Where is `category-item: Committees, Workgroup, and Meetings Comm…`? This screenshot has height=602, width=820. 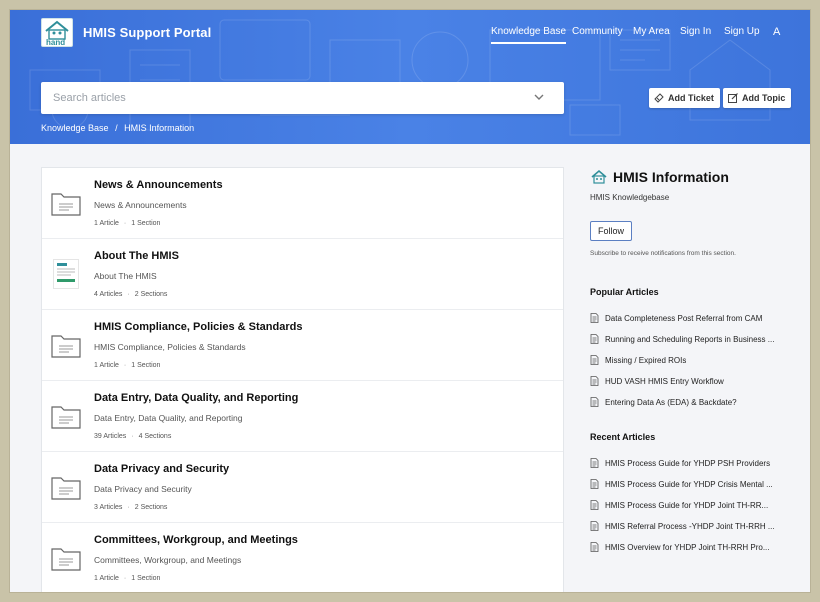 category-item: Committees, Workgroup, and Meetings Comm… is located at coordinates (302, 557).